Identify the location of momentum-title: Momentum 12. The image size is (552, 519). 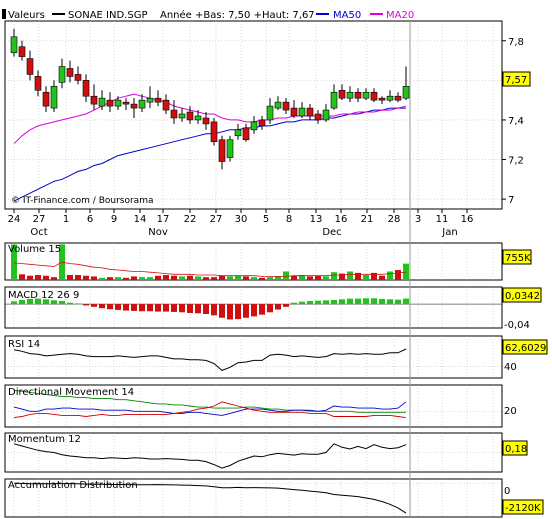
(44, 439).